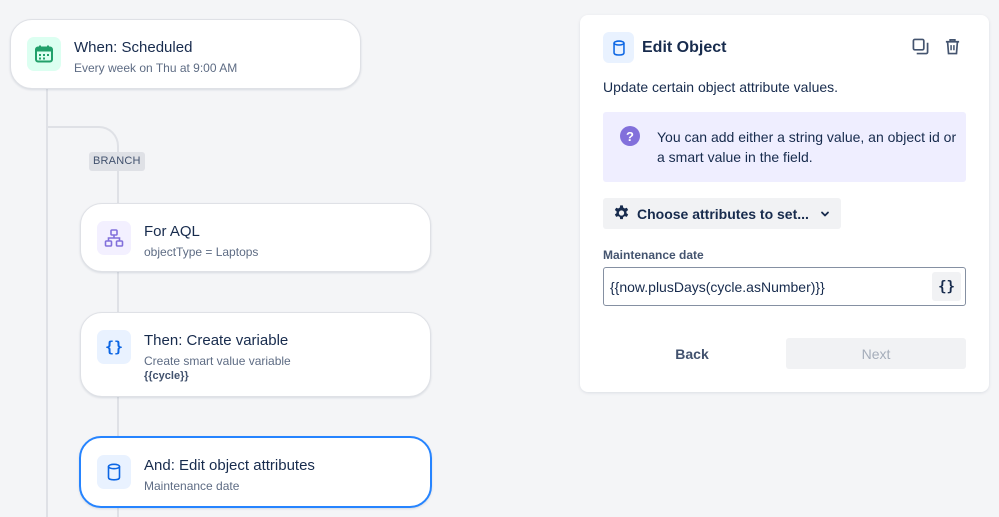  I want to click on back-button: Back, so click(692, 353).